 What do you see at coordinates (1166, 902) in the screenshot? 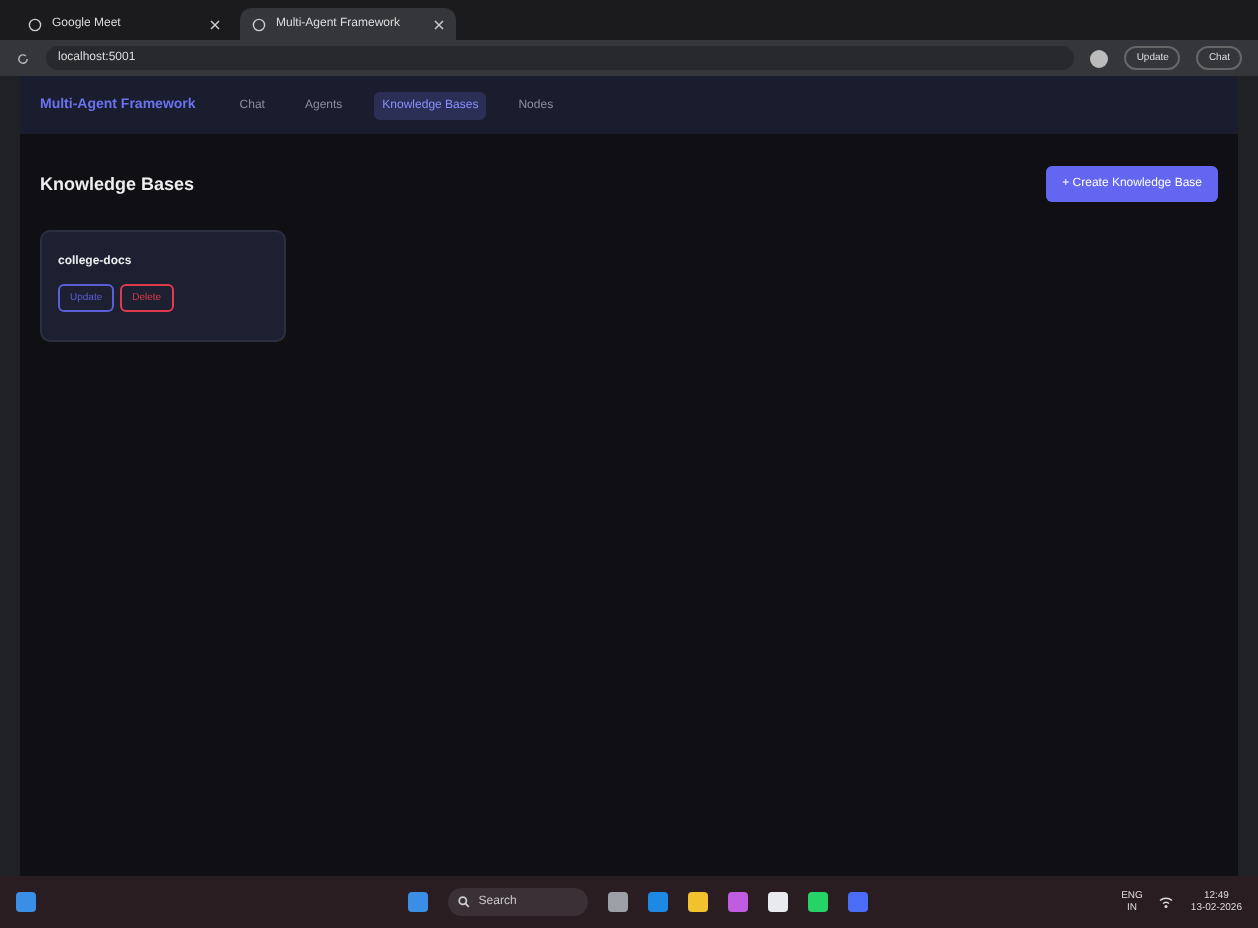
I see `wifi-icon` at bounding box center [1166, 902].